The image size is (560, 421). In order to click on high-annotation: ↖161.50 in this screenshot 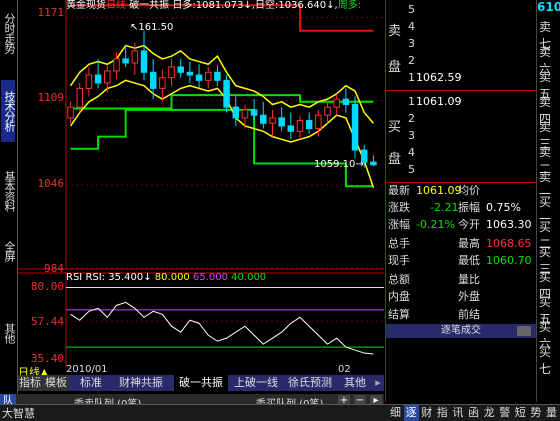, I will do `click(152, 27)`.